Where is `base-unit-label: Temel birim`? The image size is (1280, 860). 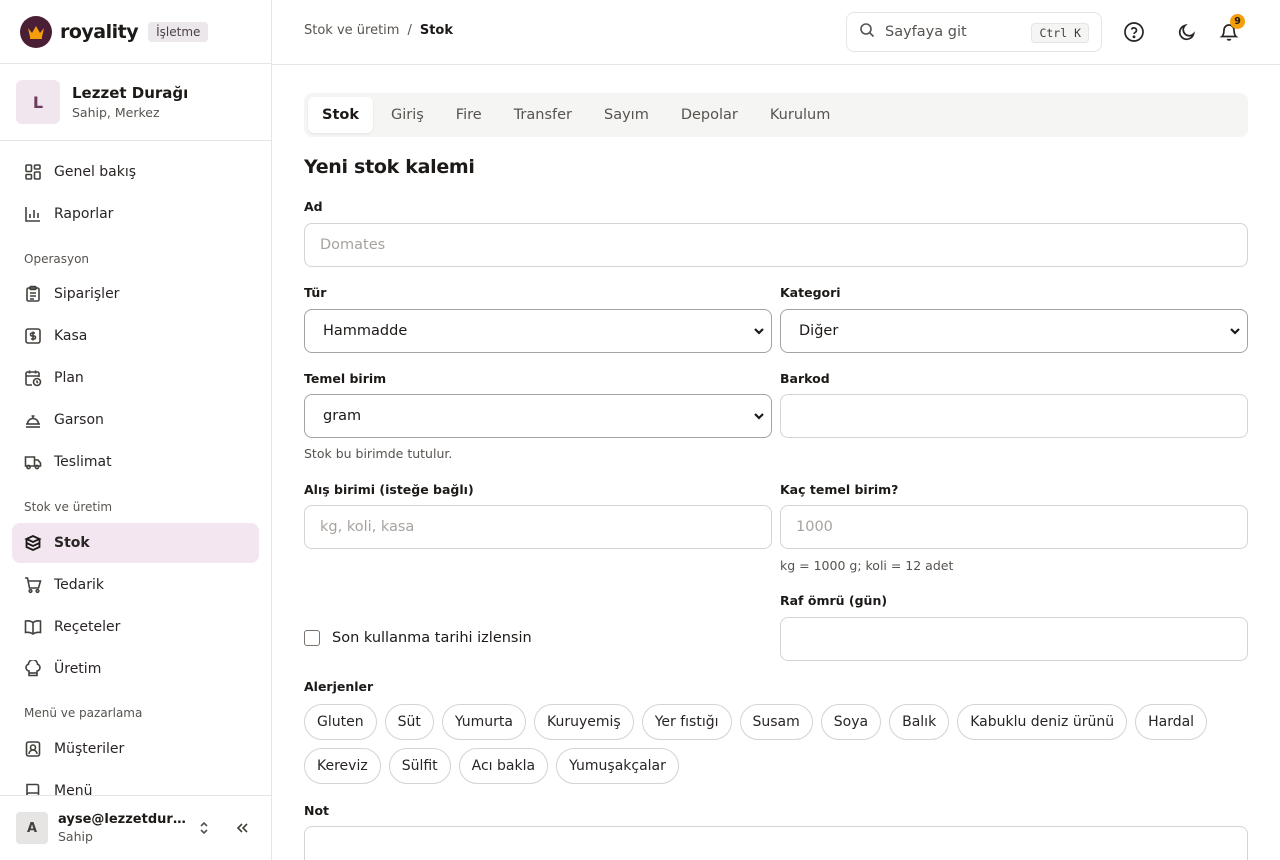
base-unit-label: Temel birim is located at coordinates (345, 378).